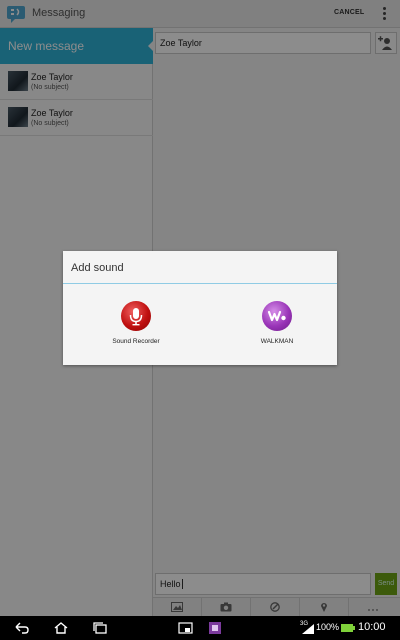 This screenshot has width=400, height=640. What do you see at coordinates (97, 268) in the screenshot?
I see `dialog-title: Add sound` at bounding box center [97, 268].